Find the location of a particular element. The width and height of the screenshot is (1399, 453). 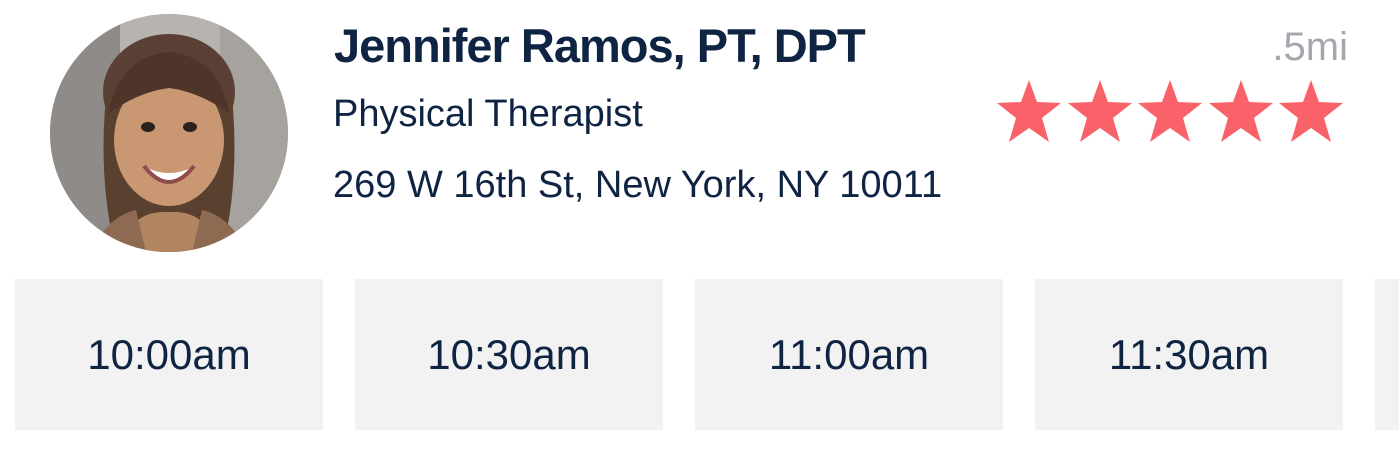

provider-photo-icon is located at coordinates (169, 133).